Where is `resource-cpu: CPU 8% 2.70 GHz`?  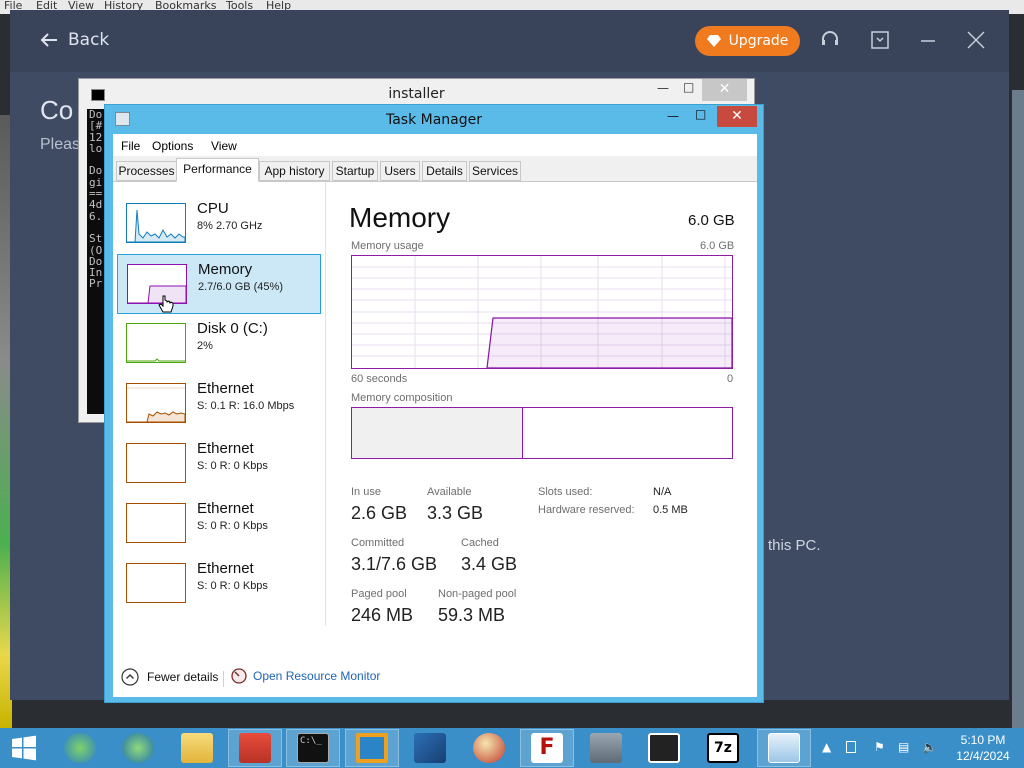 resource-cpu: CPU 8% 2.70 GHz is located at coordinates (219, 224).